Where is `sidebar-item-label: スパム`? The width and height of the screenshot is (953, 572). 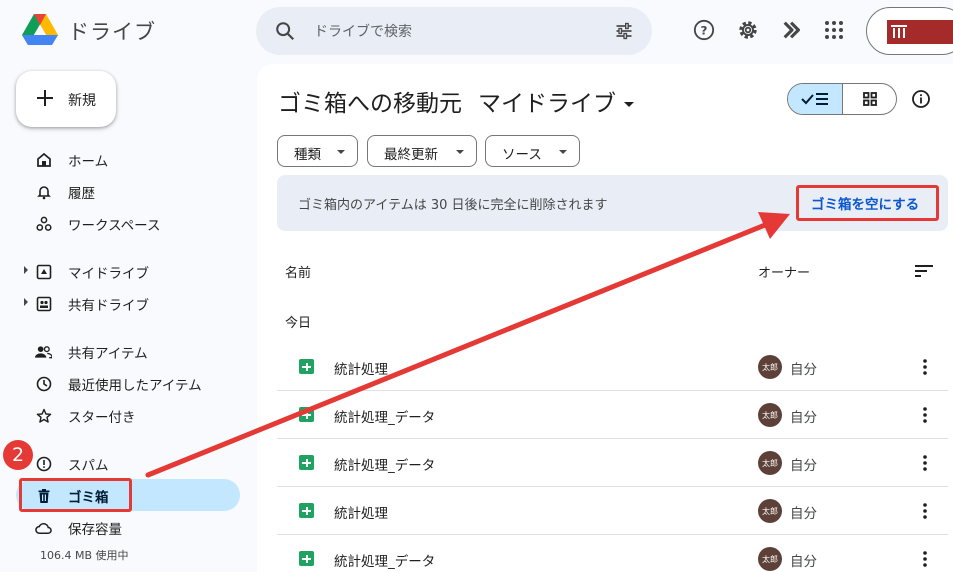
sidebar-item-label: スパム is located at coordinates (88, 466).